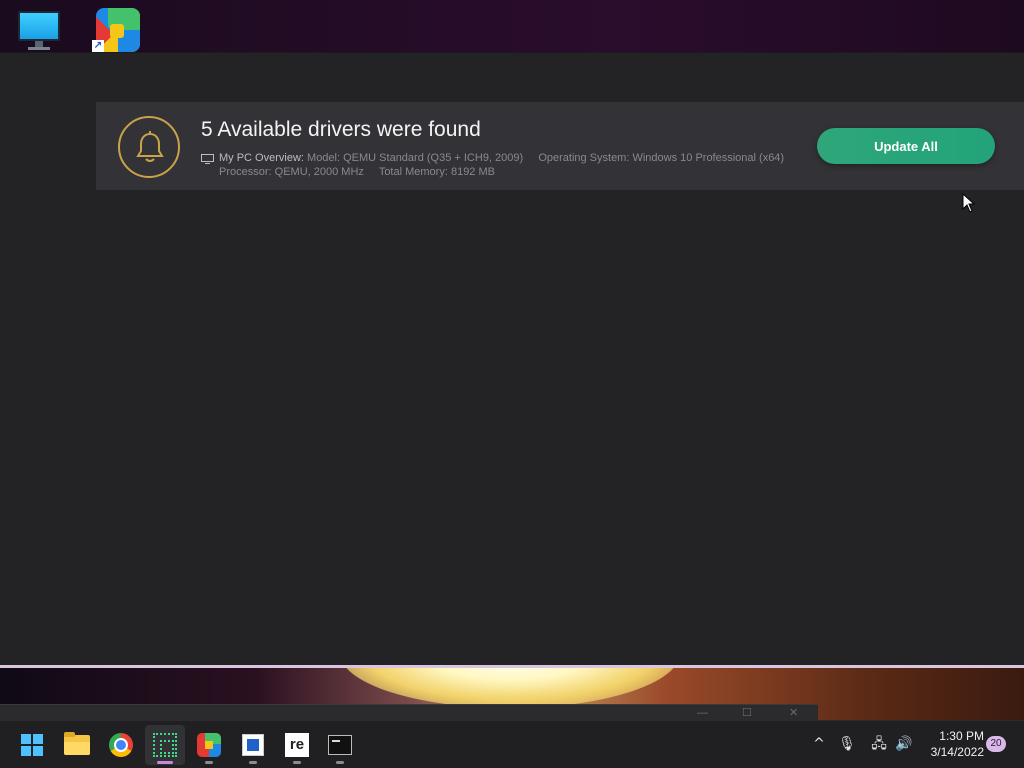 Image resolution: width=1024 pixels, height=768 pixels. I want to click on windows-logo-icon, so click(32, 745).